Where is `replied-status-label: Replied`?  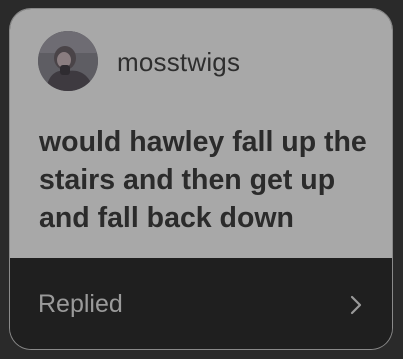 replied-status-label: Replied is located at coordinates (80, 304).